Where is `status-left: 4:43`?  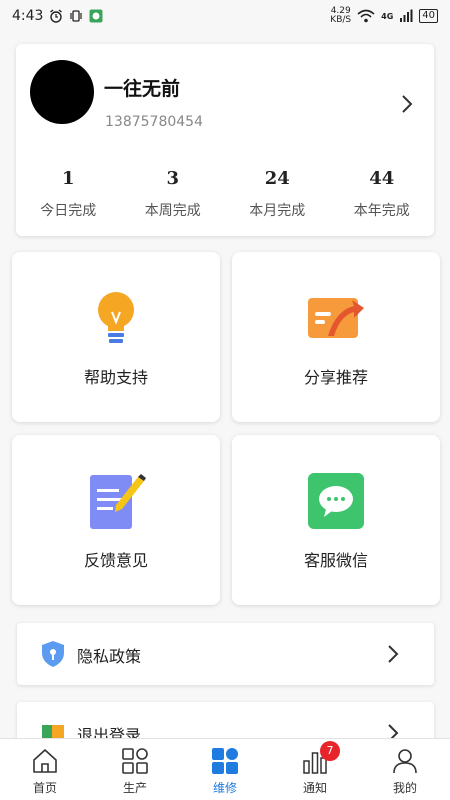 status-left: 4:43 is located at coordinates (57, 16).